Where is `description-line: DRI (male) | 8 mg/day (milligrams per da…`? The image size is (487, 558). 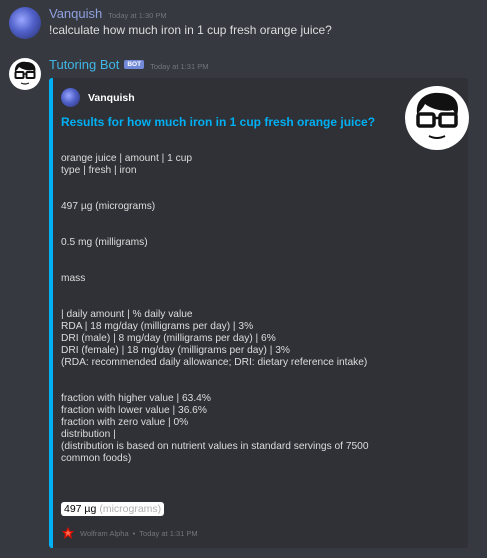
description-line: DRI (male) | 8 mg/day (milligrams per da… is located at coordinates (168, 338).